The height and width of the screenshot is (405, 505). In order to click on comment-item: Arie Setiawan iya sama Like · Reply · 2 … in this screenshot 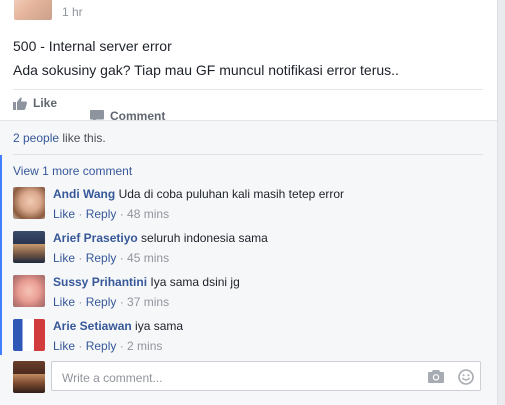, I will do `click(248, 339)`.